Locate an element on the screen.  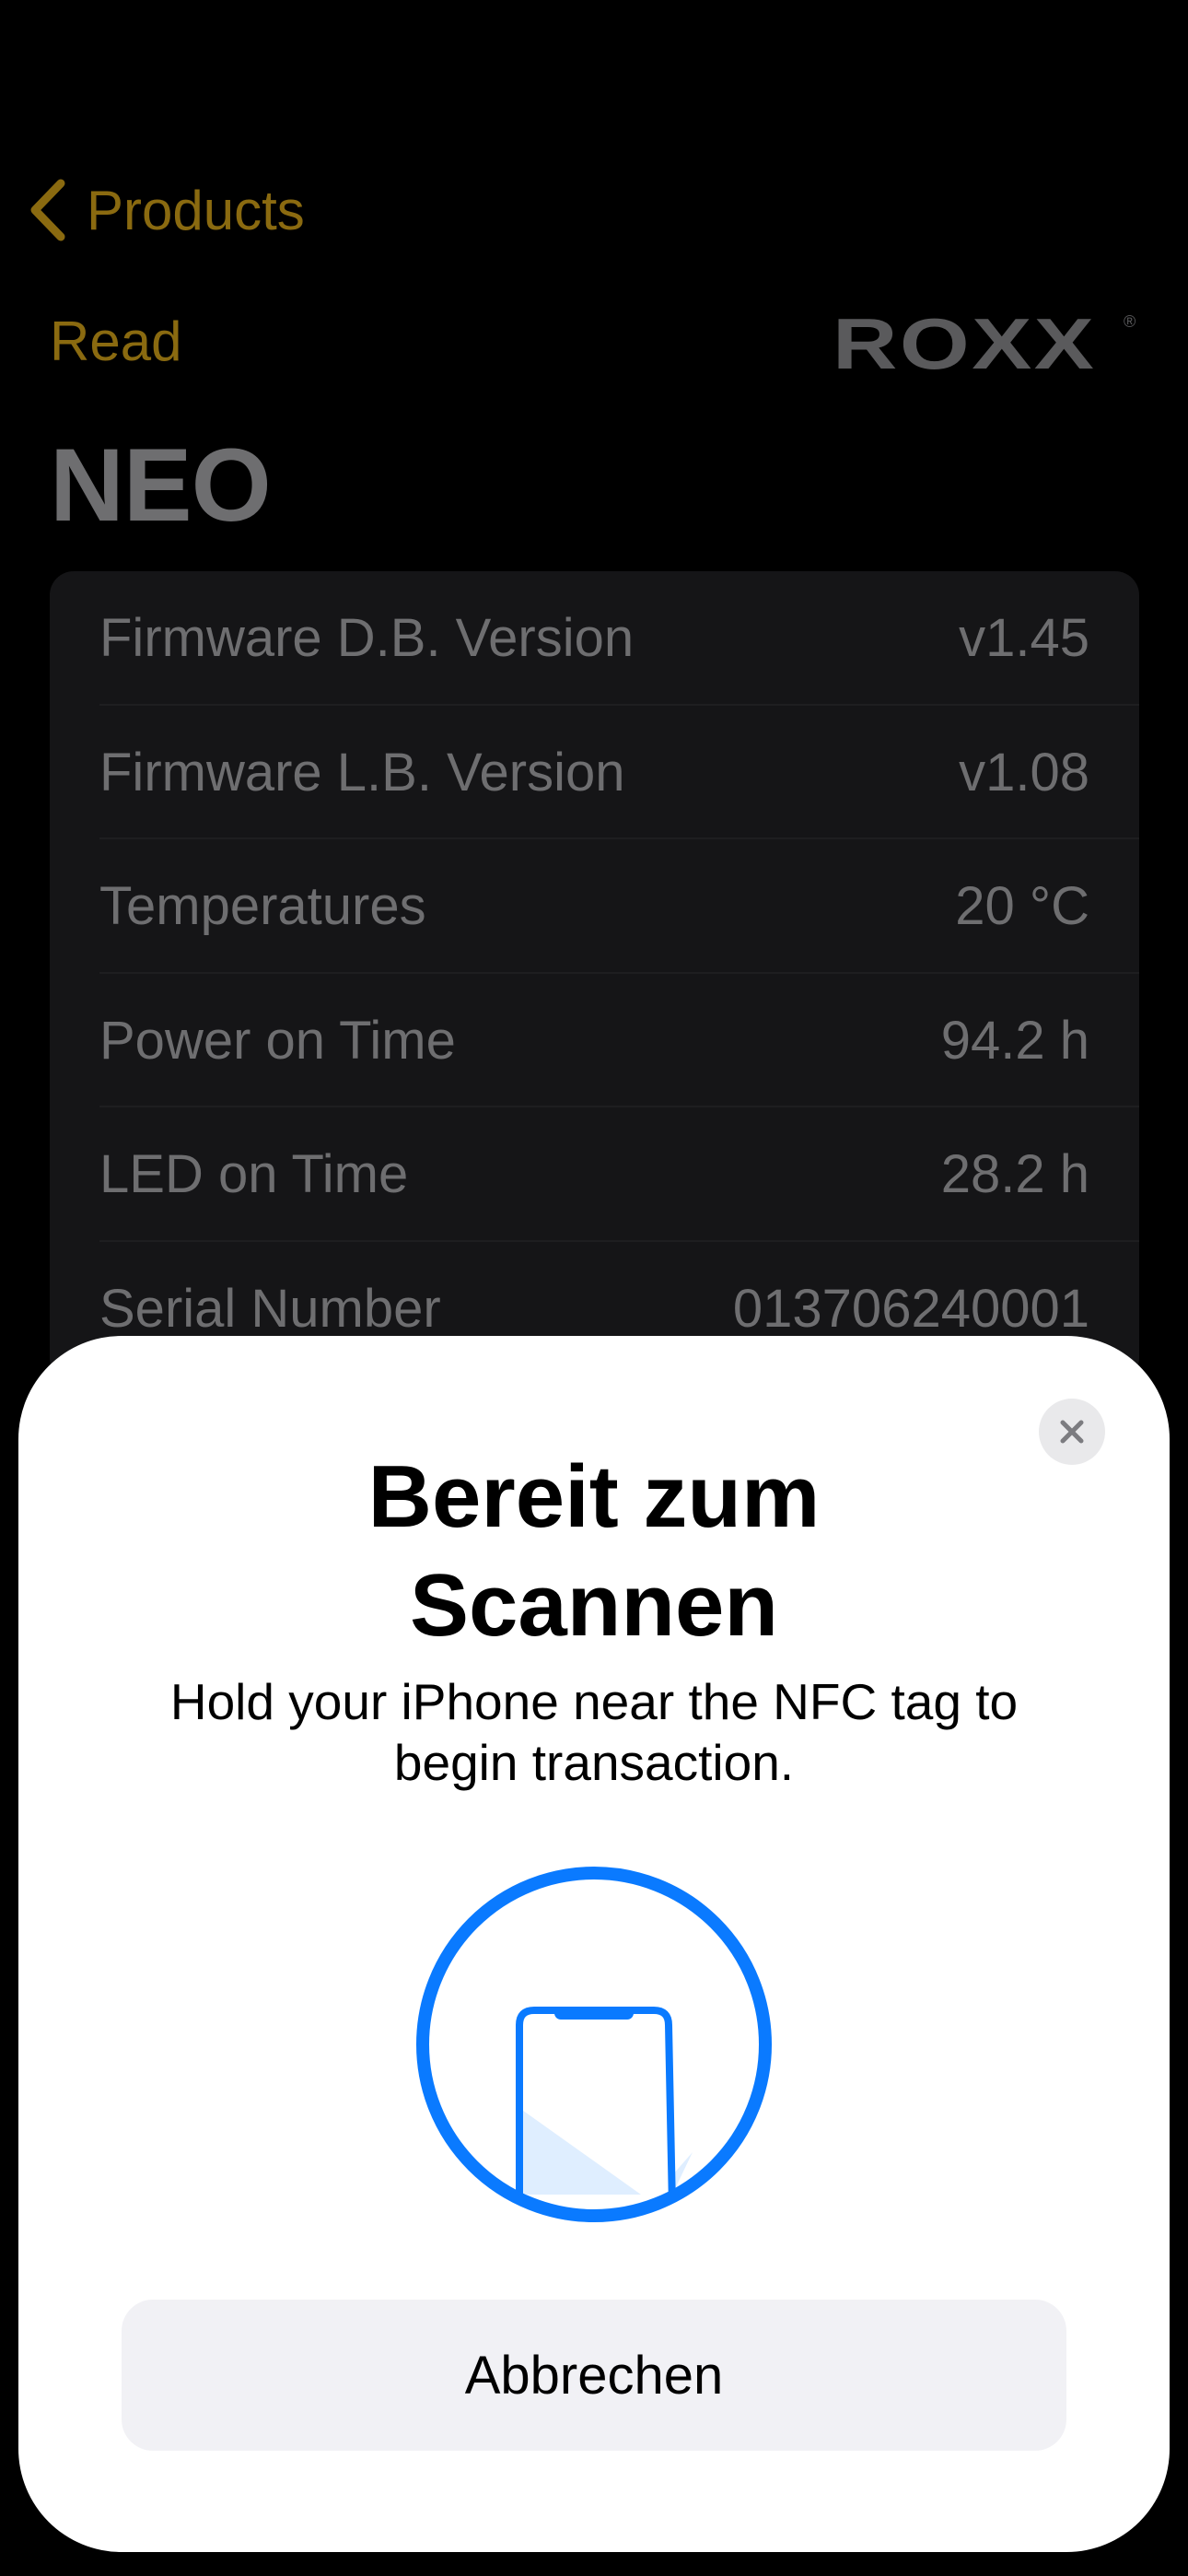
read-button: Read is located at coordinates (115, 341).